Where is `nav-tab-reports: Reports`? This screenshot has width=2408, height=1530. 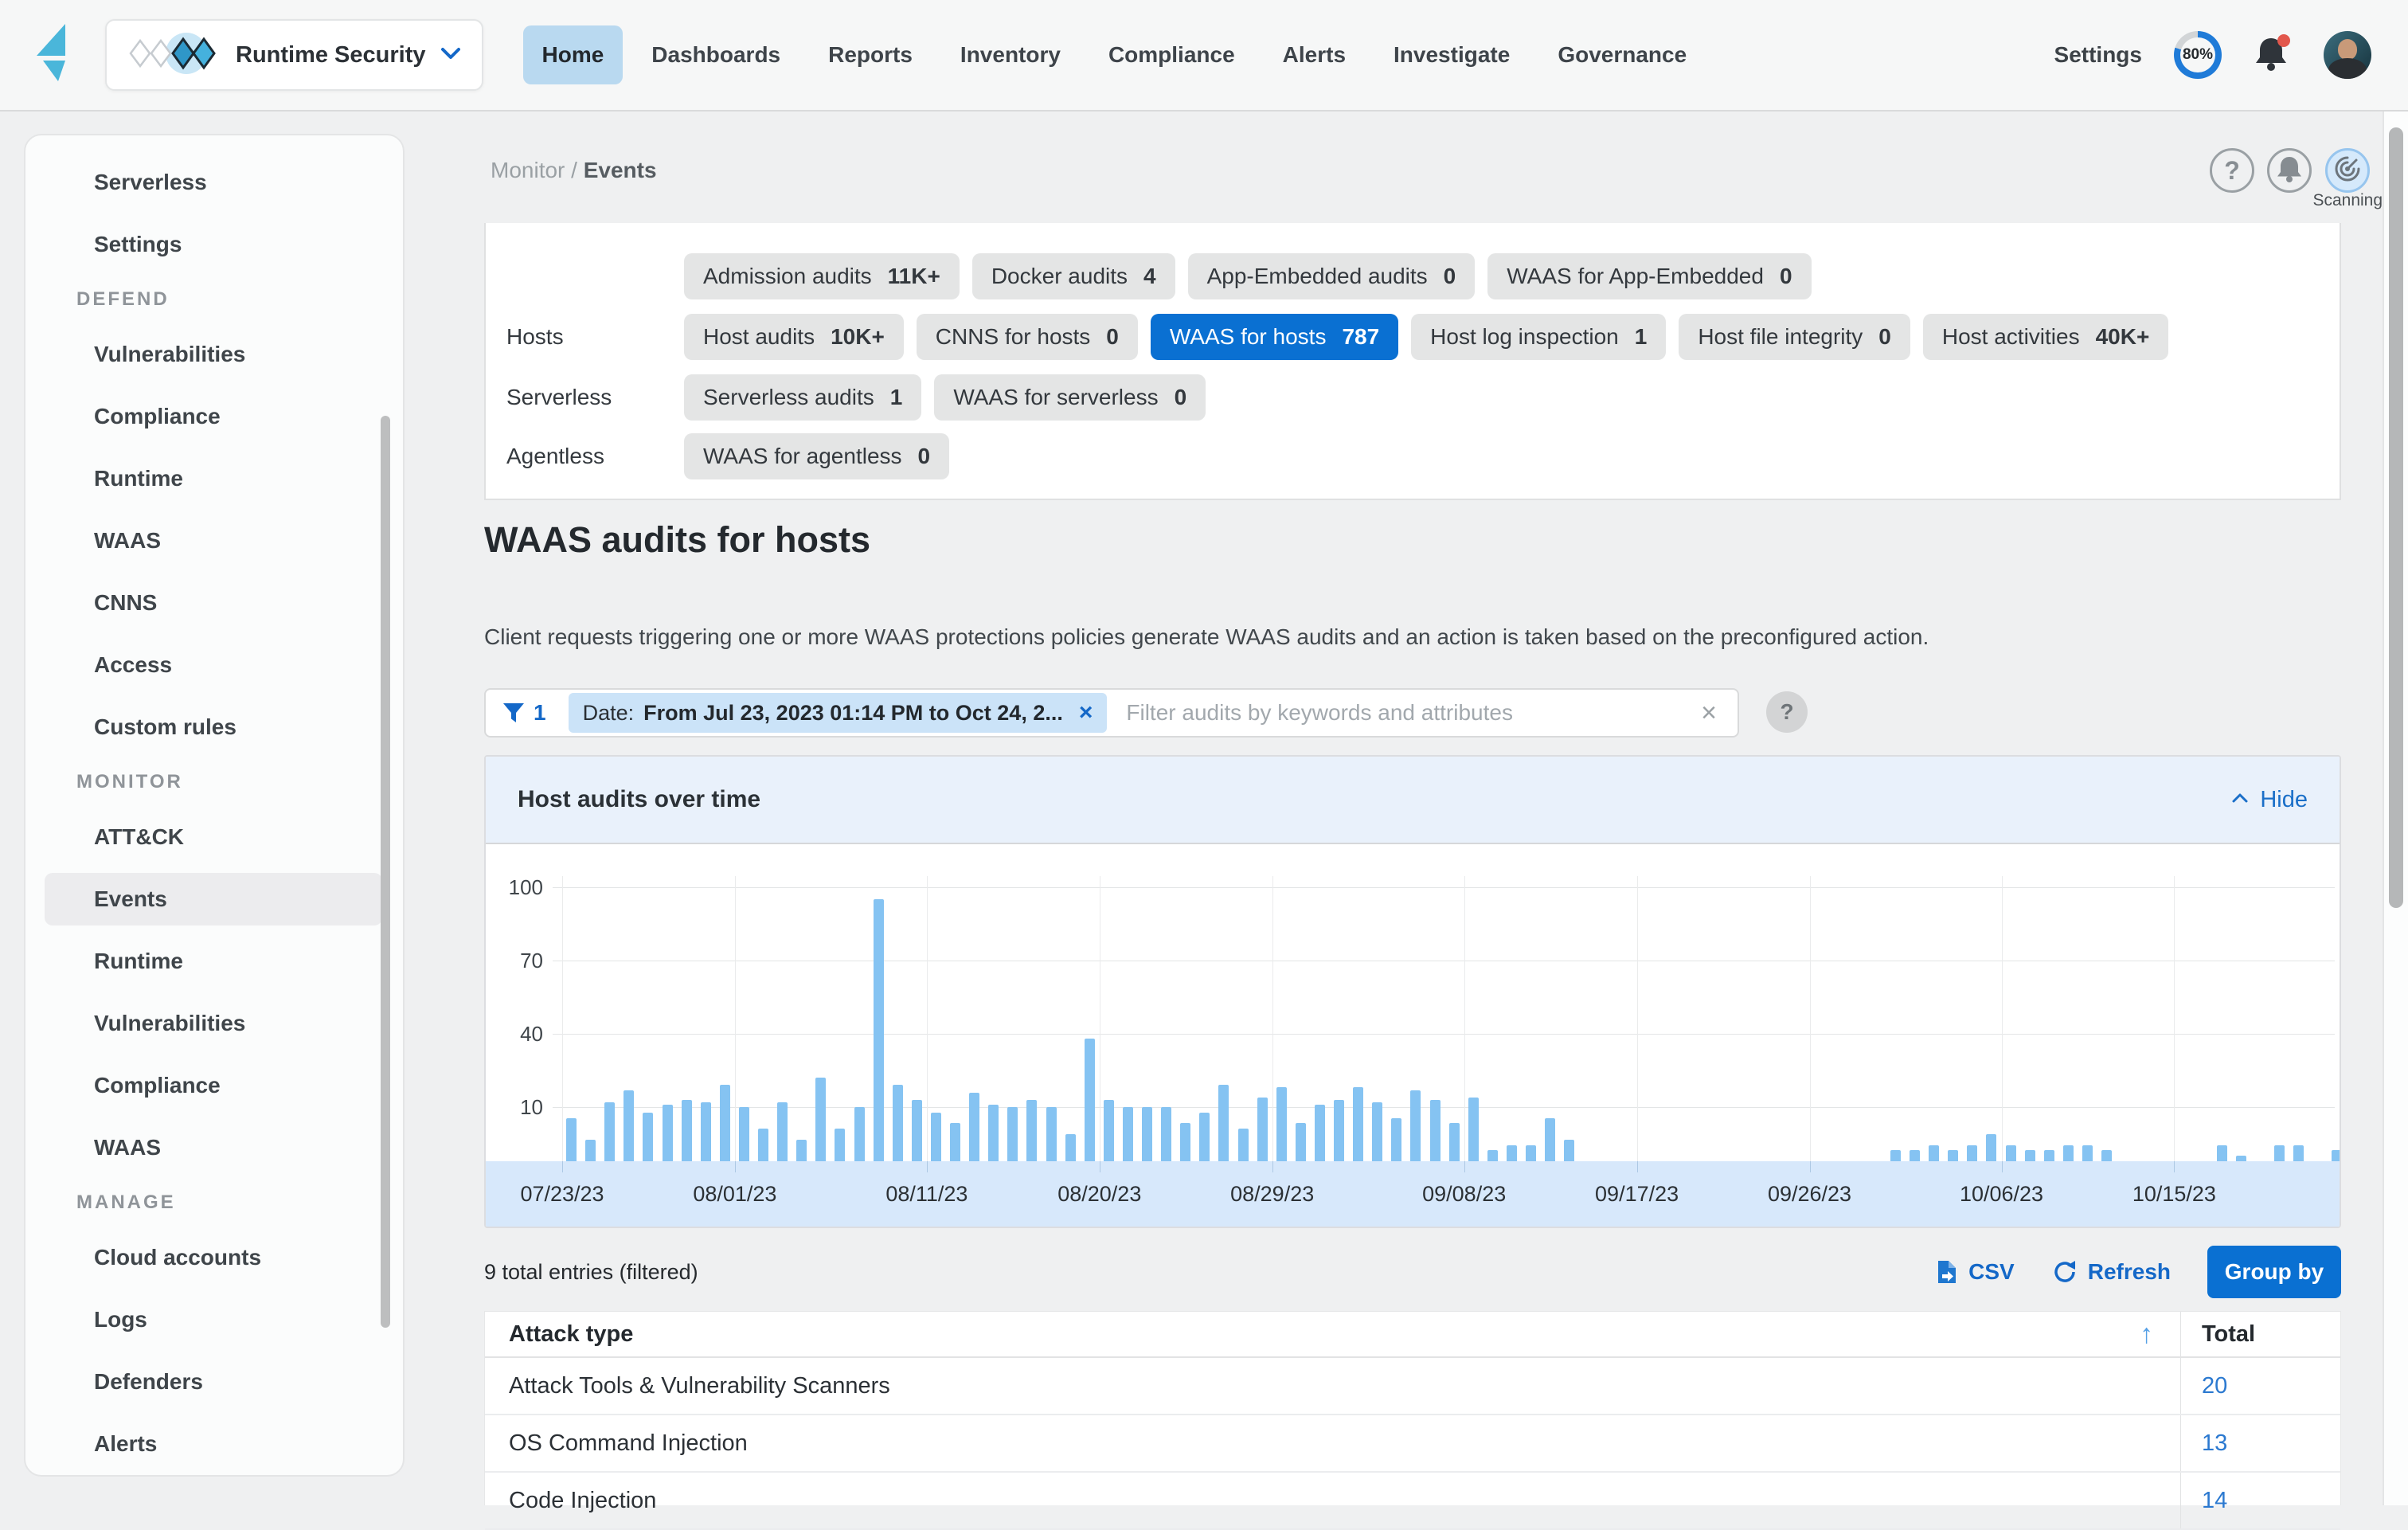 nav-tab-reports: Reports is located at coordinates (870, 54).